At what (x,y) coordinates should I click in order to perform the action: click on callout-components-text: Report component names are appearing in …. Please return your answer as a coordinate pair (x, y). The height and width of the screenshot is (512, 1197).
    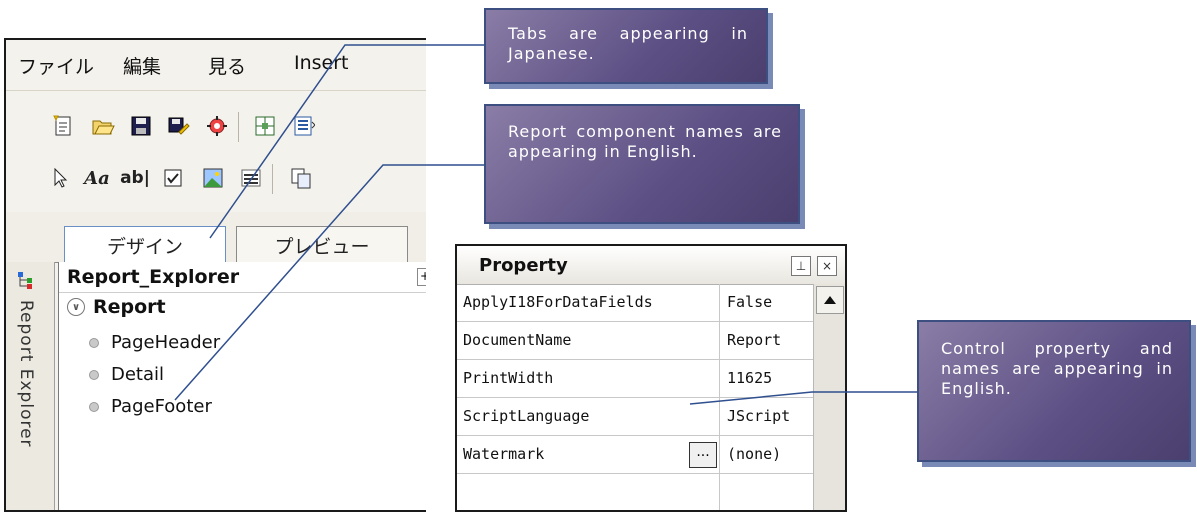
    Looking at the image, I should click on (645, 141).